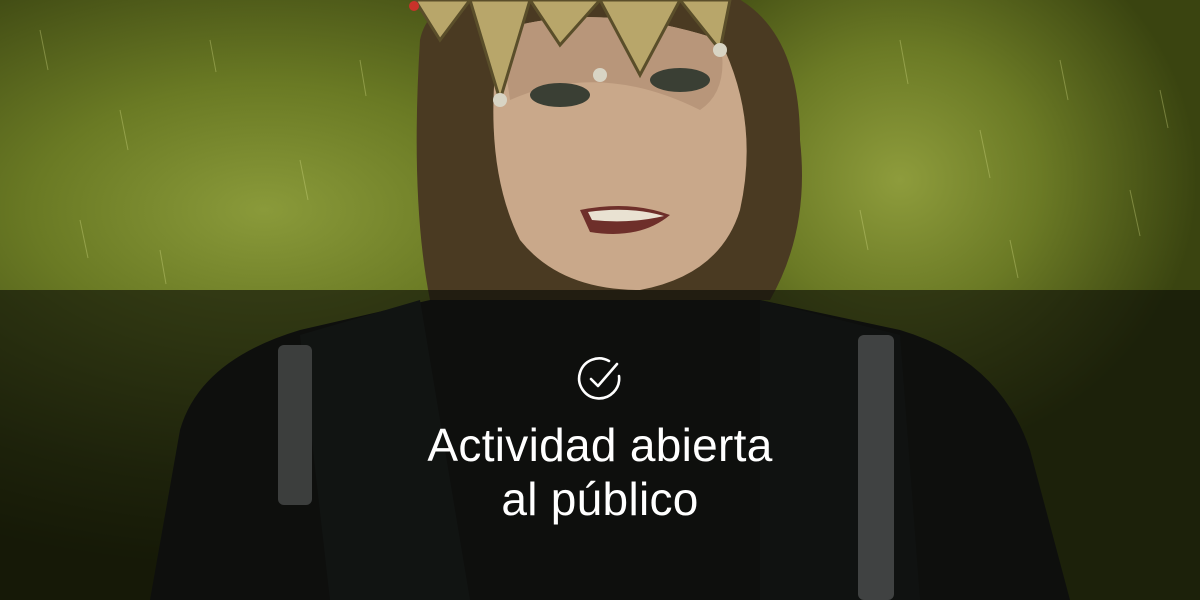 The width and height of the screenshot is (1200, 600). I want to click on banner-title-line-1: Actividad abierta, so click(600, 445).